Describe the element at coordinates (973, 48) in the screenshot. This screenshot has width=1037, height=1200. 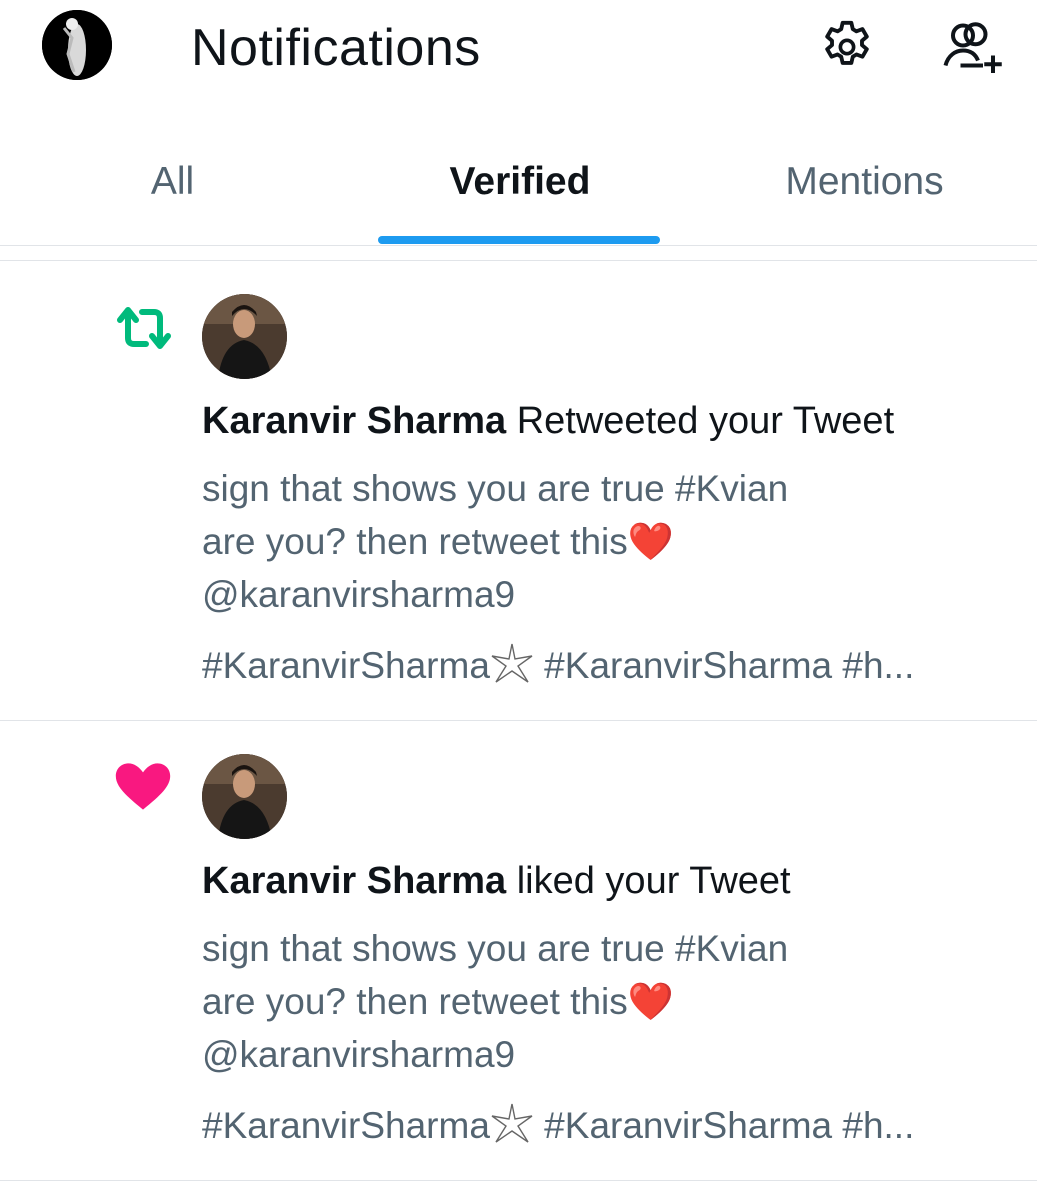
I see `add-people-icon` at that location.